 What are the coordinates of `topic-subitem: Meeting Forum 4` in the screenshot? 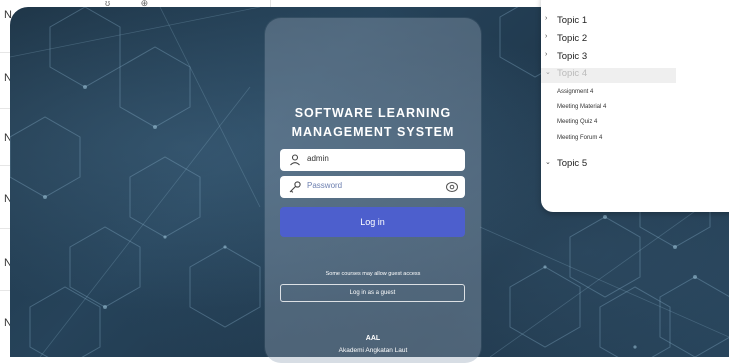 It's located at (579, 138).